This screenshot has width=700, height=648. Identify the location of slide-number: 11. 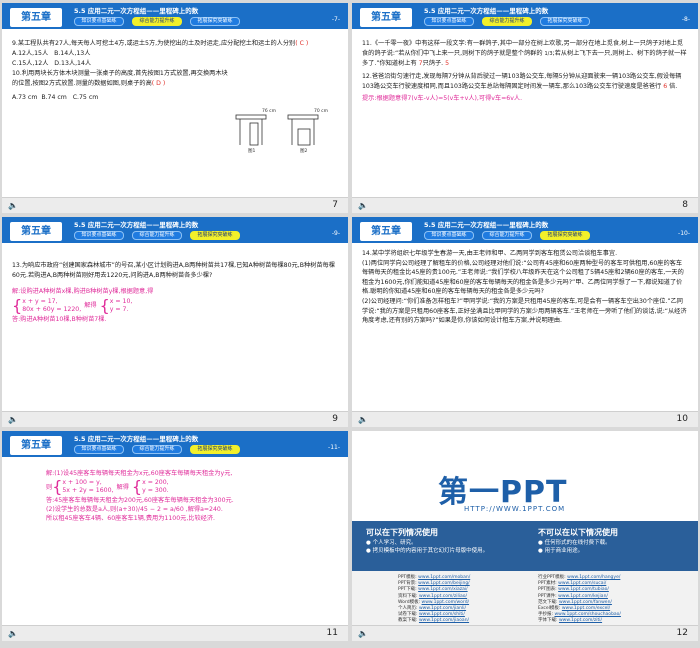
(332, 633).